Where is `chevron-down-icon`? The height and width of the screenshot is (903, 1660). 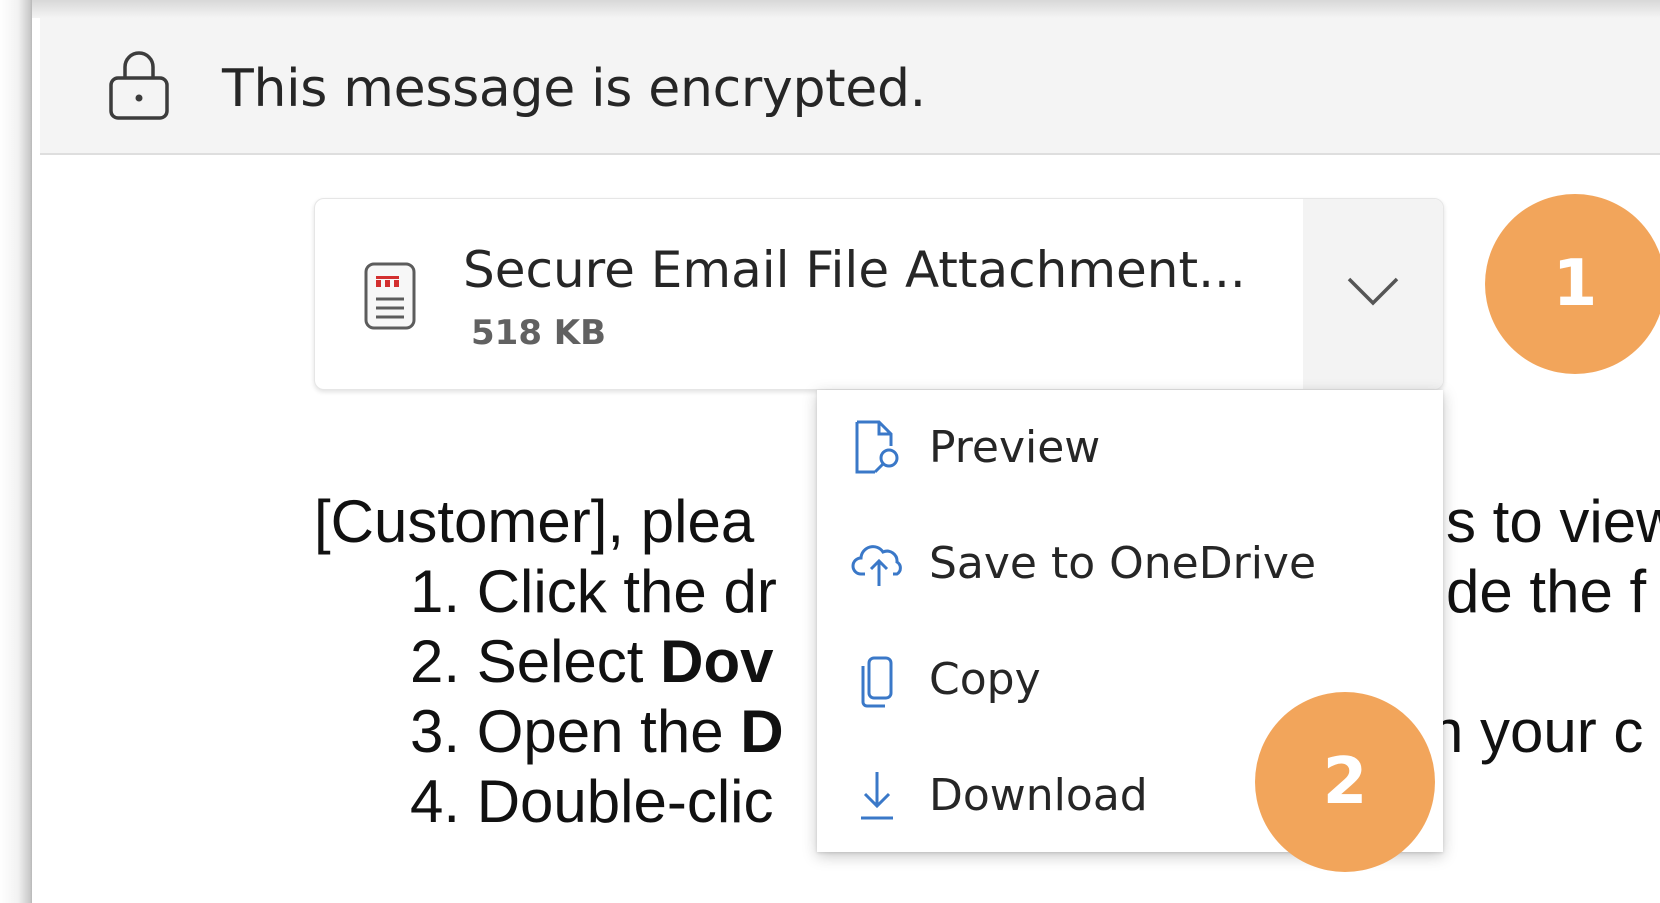 chevron-down-icon is located at coordinates (1373, 291).